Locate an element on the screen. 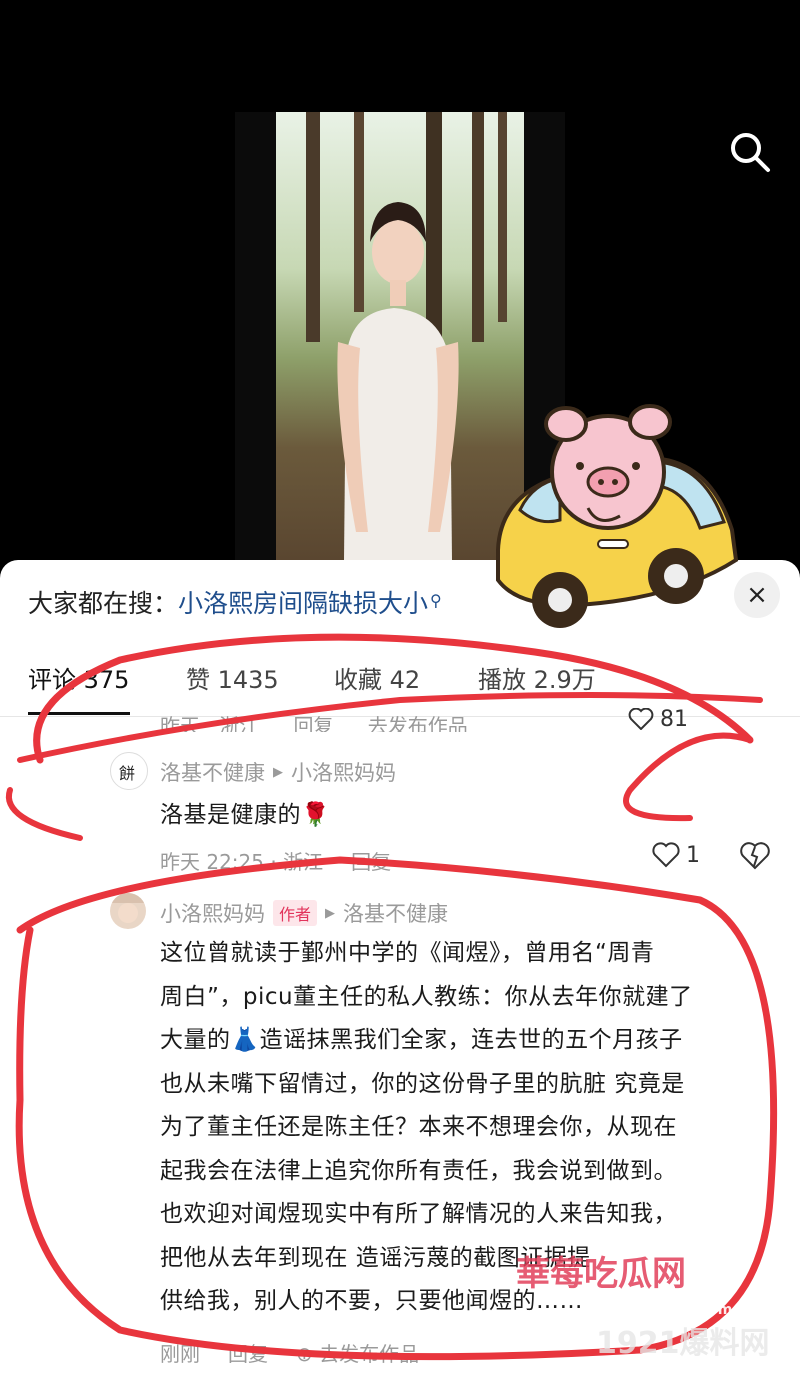 The image size is (800, 1377). watermark: 1921爆料网 is located at coordinates (683, 1343).